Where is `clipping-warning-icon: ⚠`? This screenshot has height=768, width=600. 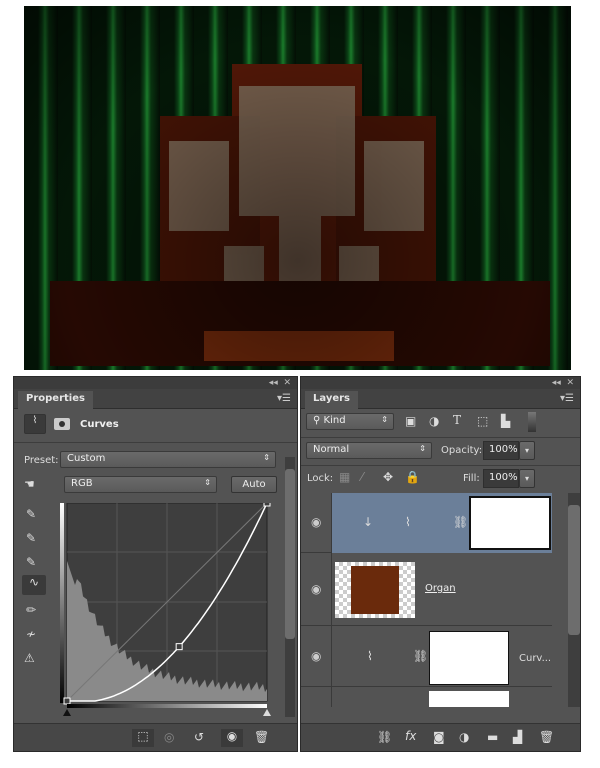 clipping-warning-icon: ⚠ is located at coordinates (29, 658).